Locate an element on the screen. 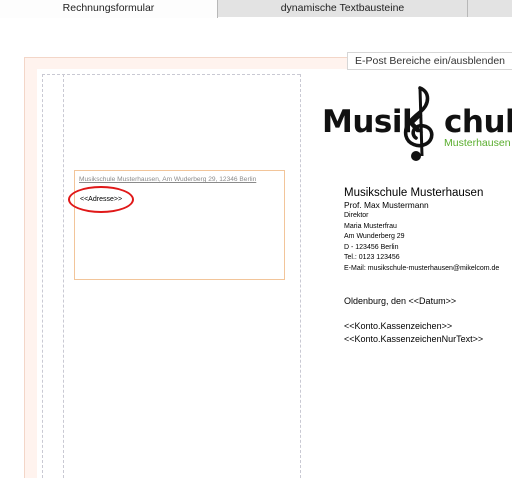  tab-more is located at coordinates (490, 8).